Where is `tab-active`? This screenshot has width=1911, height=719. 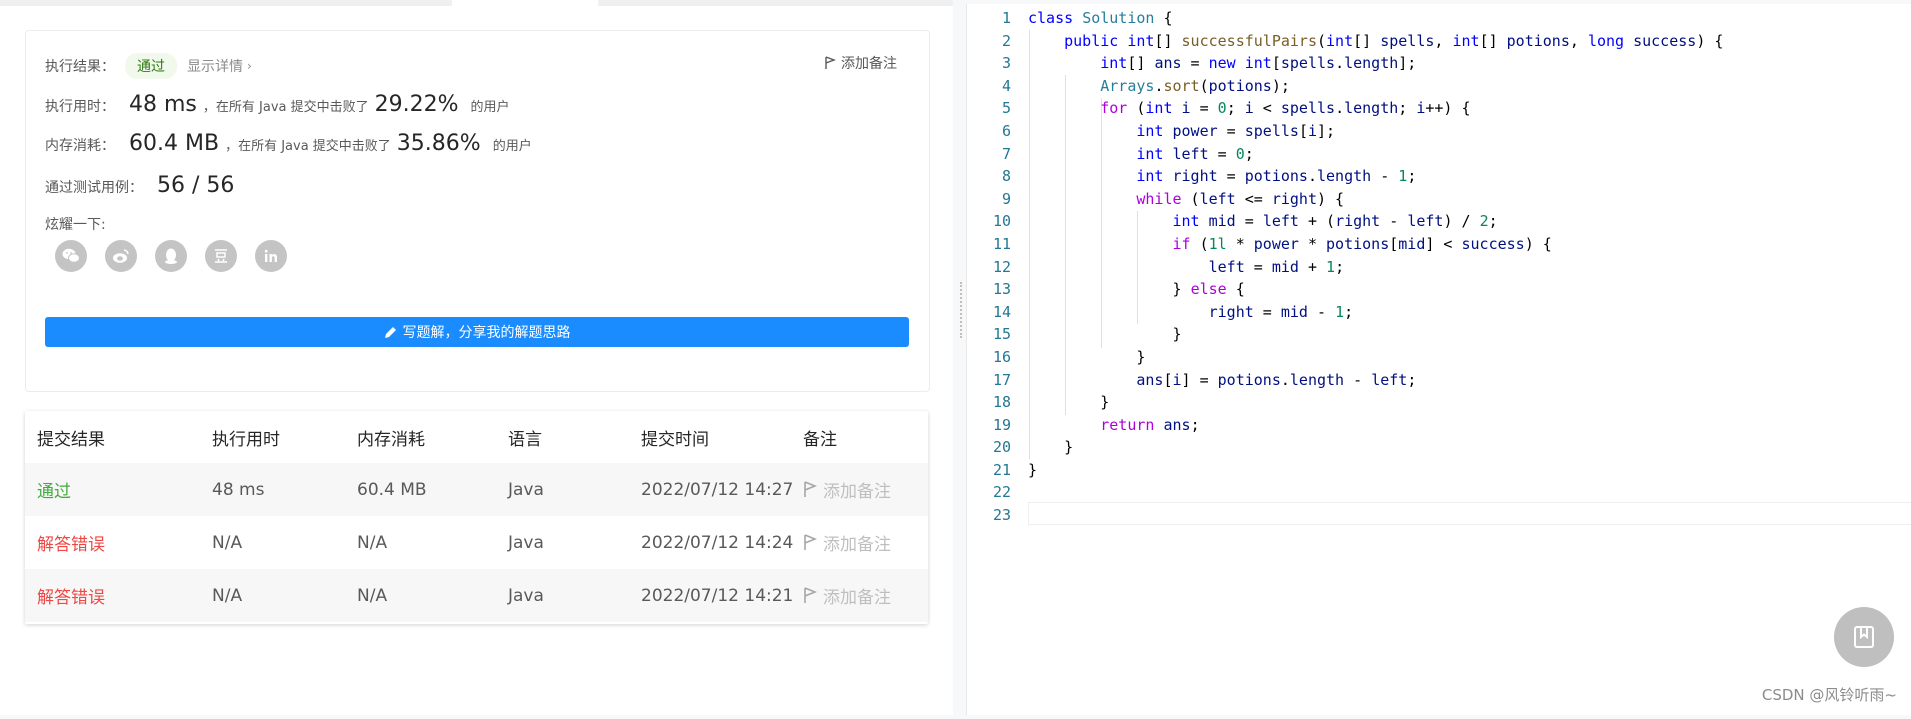 tab-active is located at coordinates (525, 3).